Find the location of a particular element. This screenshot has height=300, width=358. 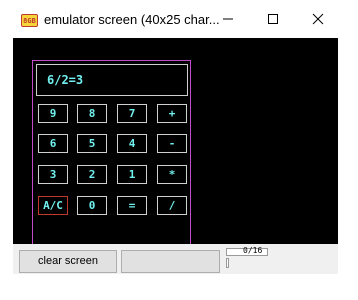

key-4: 4 is located at coordinates (132, 143).